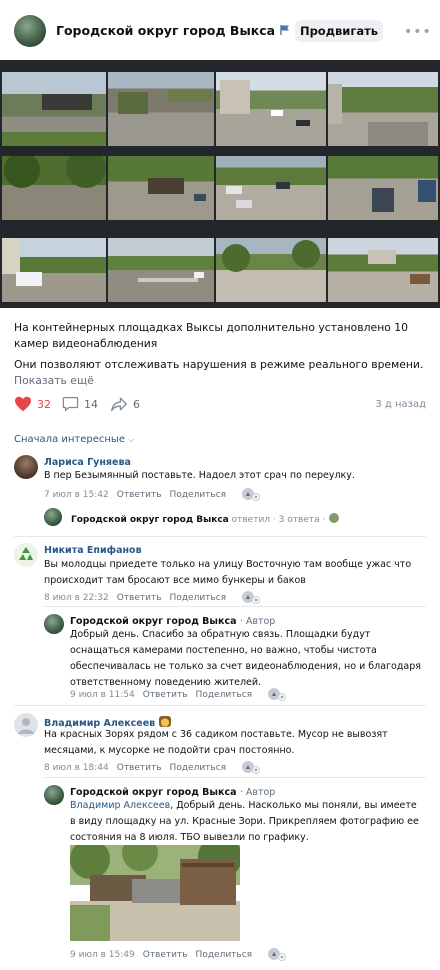  Describe the element at coordinates (102, 955) in the screenshot. I see `comment-date: 9 июл в 15:49` at that location.